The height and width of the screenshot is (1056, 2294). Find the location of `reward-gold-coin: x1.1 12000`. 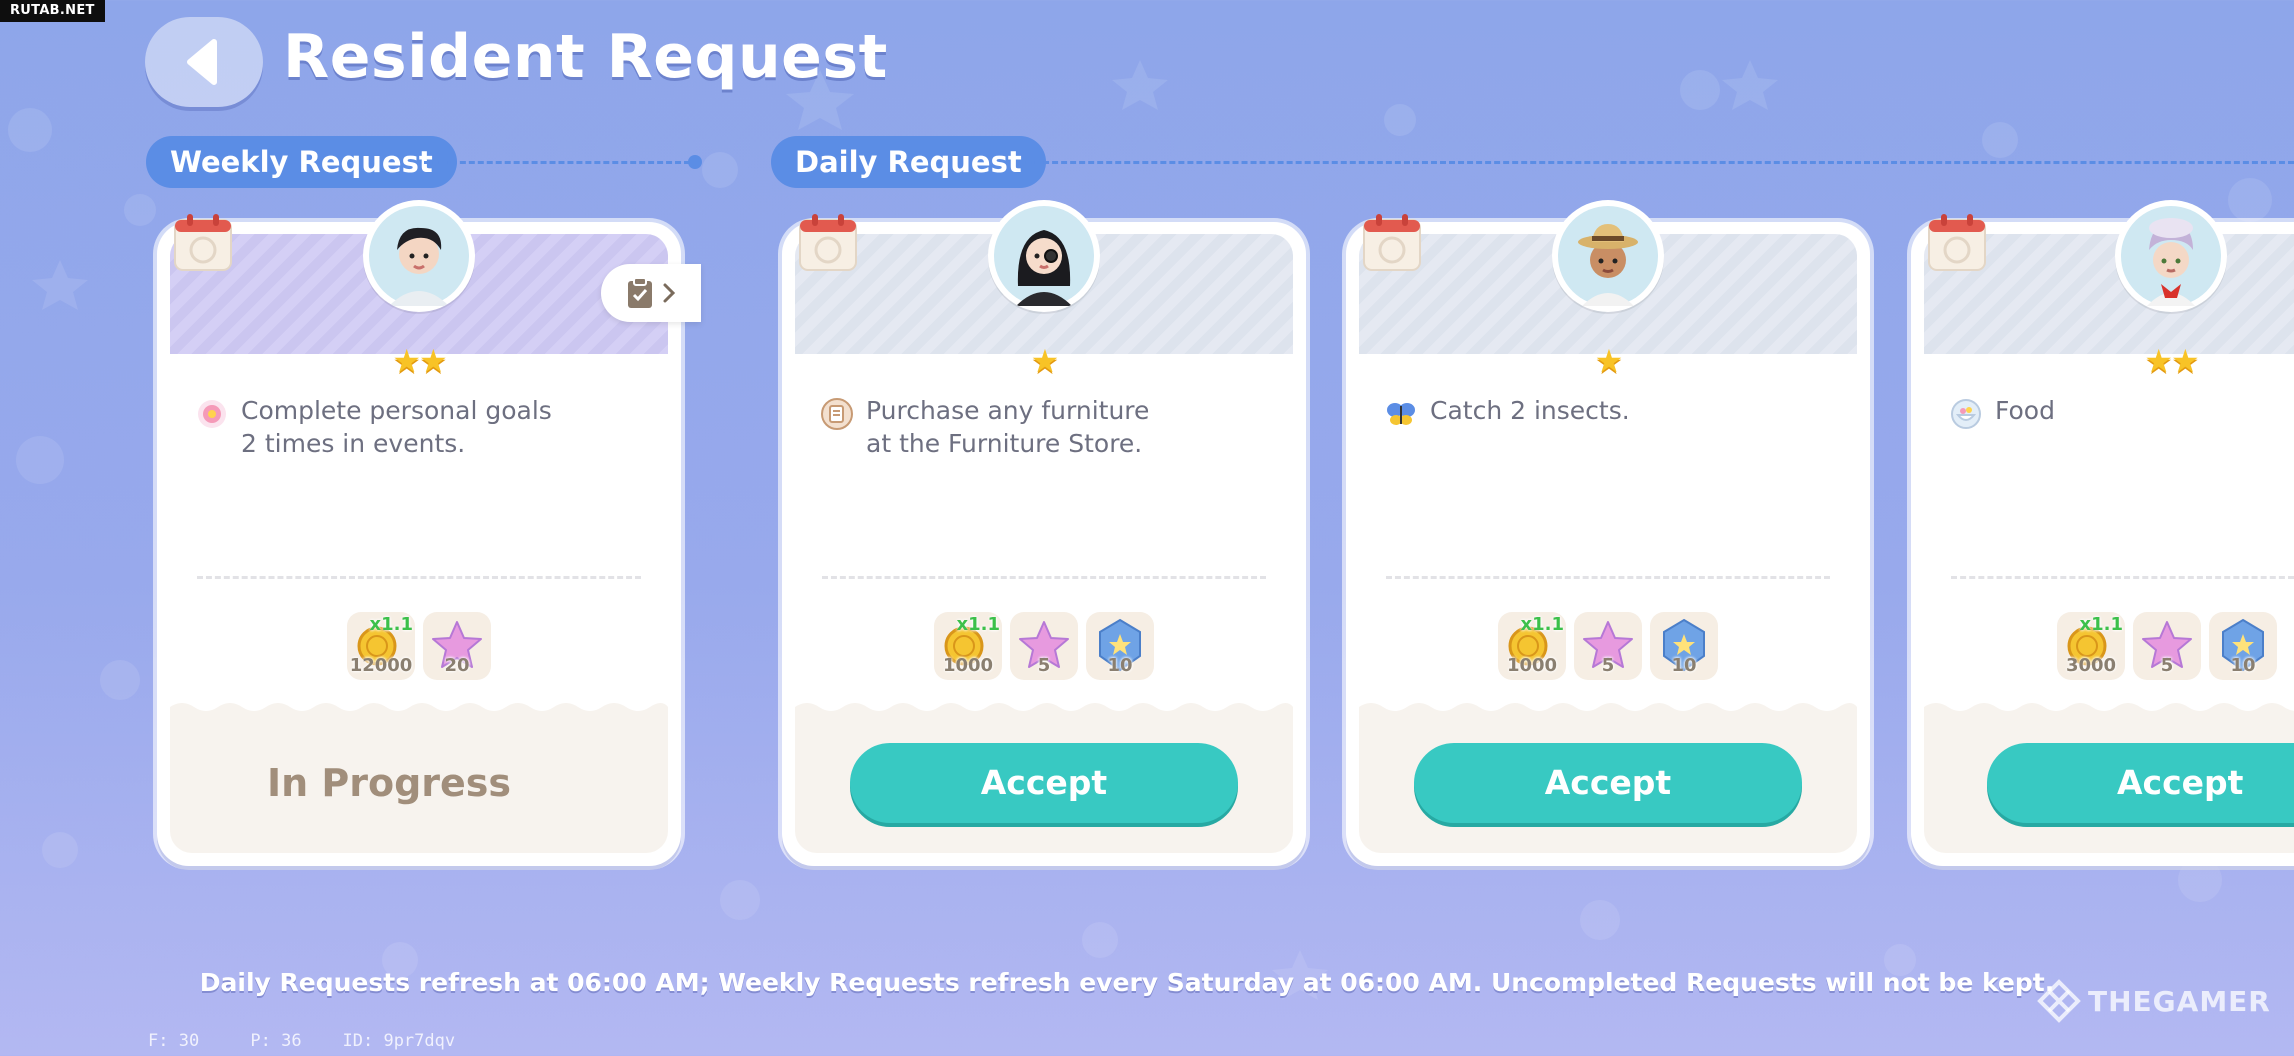

reward-gold-coin: x1.1 12000 is located at coordinates (381, 646).